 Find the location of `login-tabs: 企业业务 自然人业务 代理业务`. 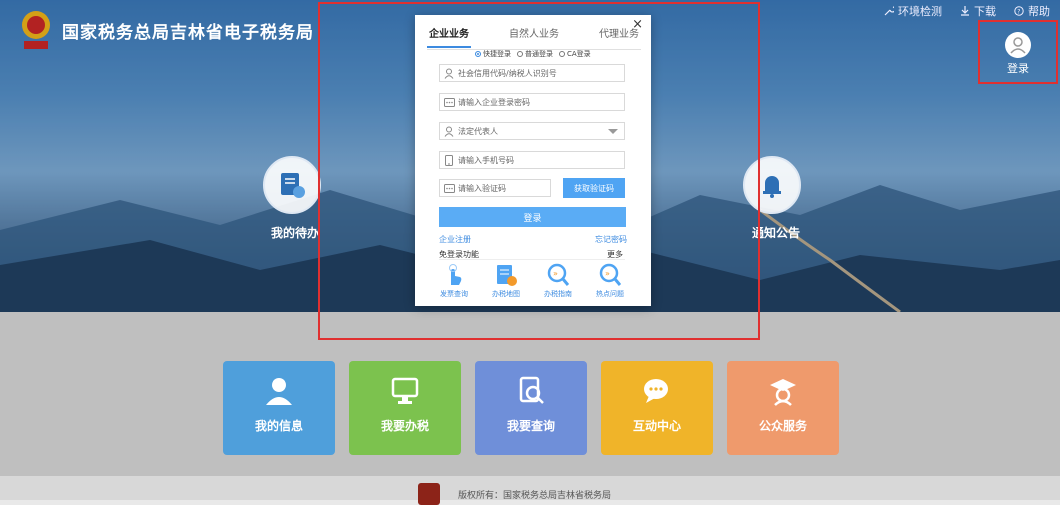

login-tabs: 企业业务 自然人业务 代理业务 is located at coordinates (534, 36).